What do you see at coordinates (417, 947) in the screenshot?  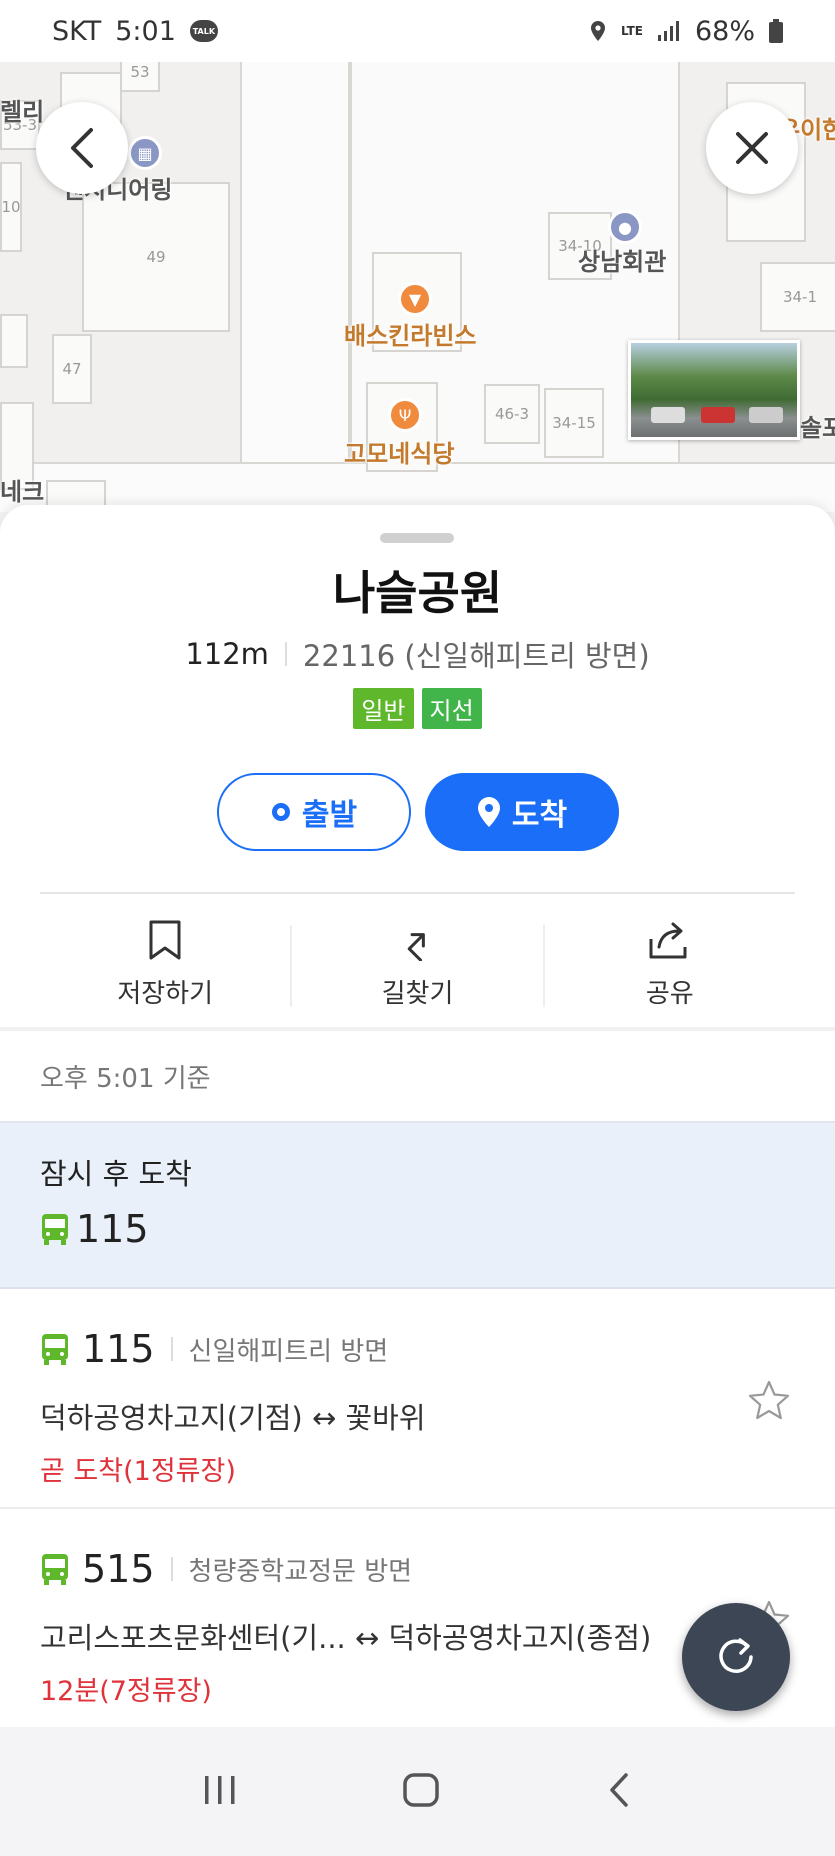 I see `directions-arrow-icon` at bounding box center [417, 947].